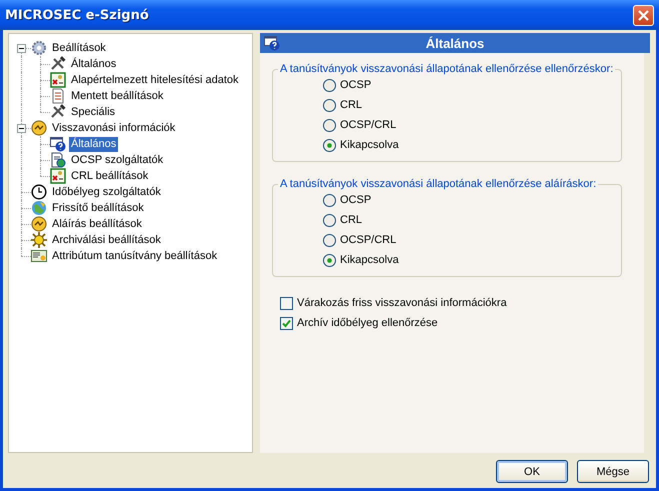 The image size is (659, 491). What do you see at coordinates (106, 192) in the screenshot?
I see `tree-item: Időbélyeg szolgáltatók` at bounding box center [106, 192].